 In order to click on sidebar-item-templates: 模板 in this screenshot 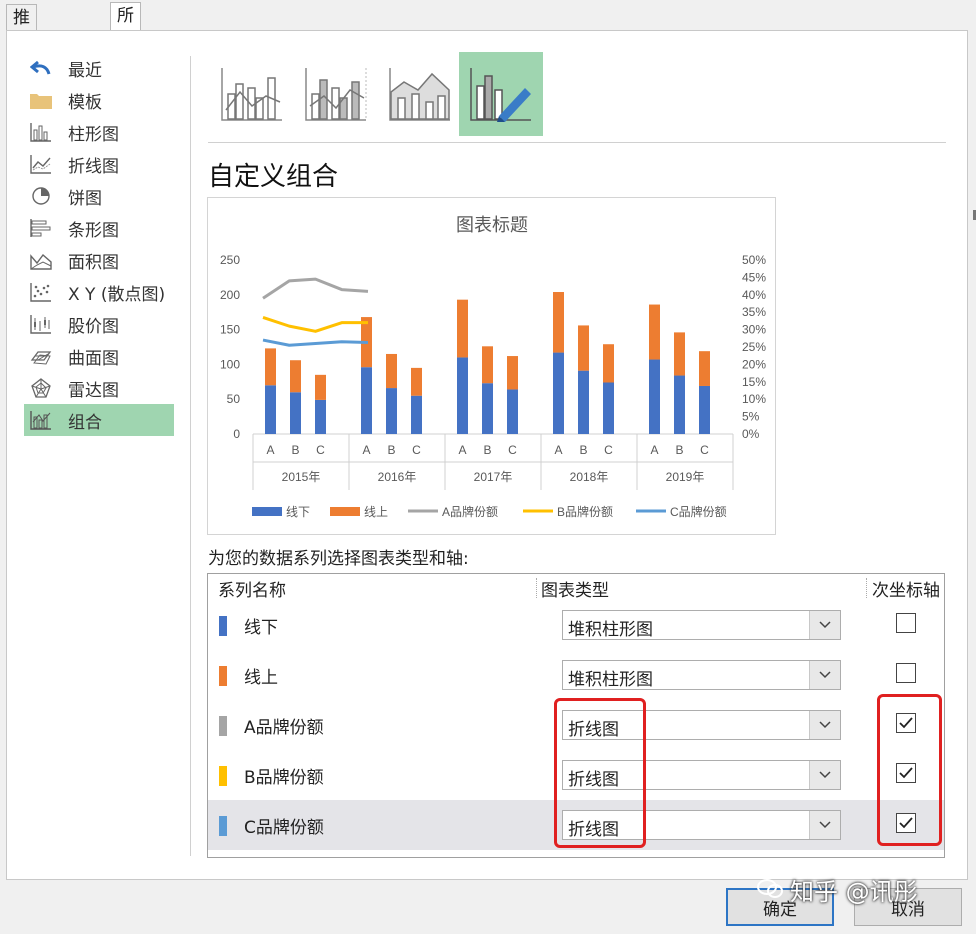, I will do `click(99, 100)`.